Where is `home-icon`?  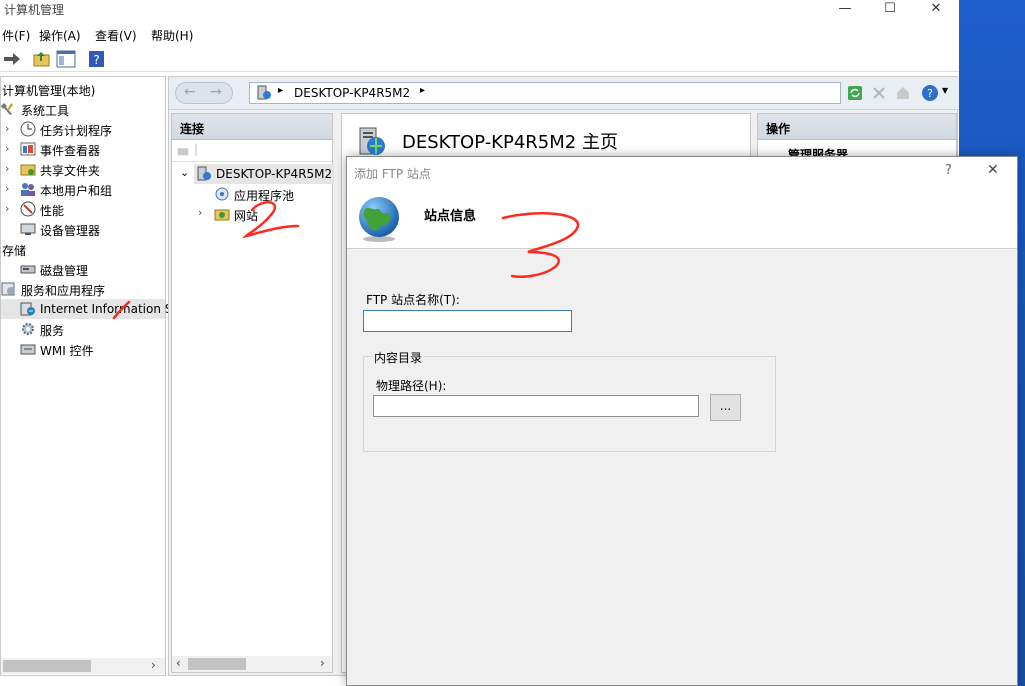
home-icon is located at coordinates (903, 93).